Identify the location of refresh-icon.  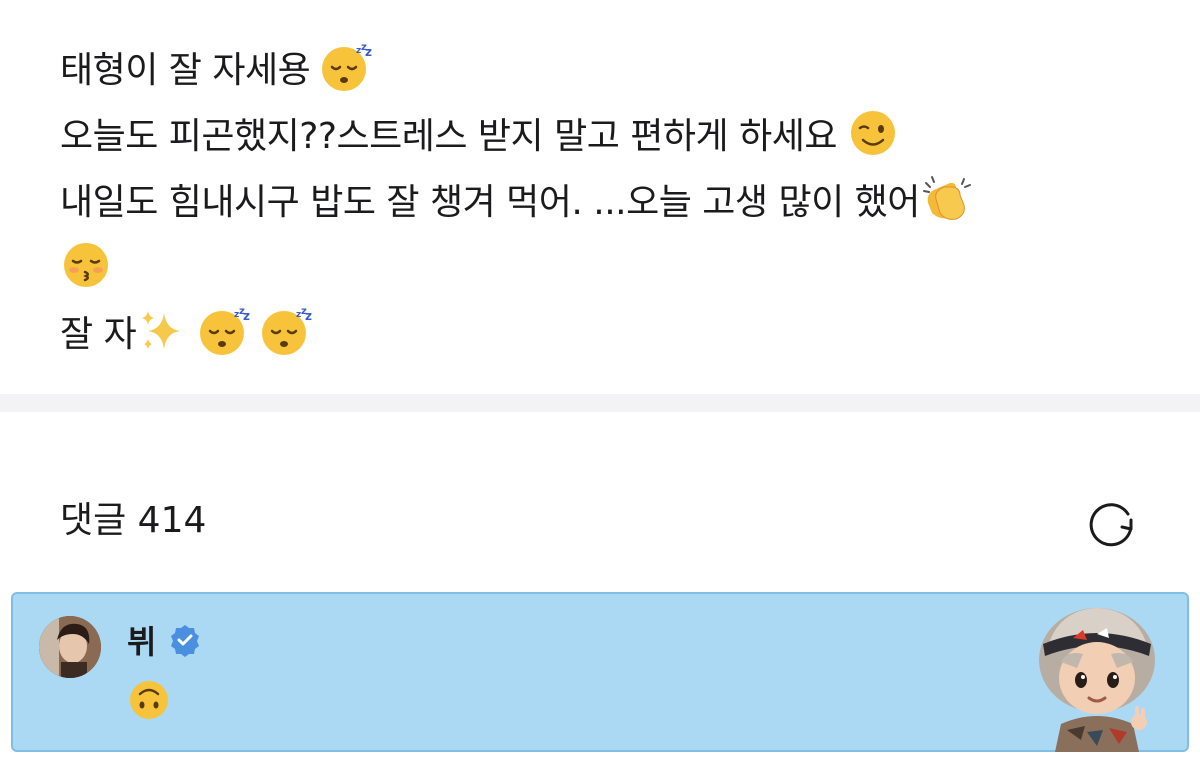
(1112, 523).